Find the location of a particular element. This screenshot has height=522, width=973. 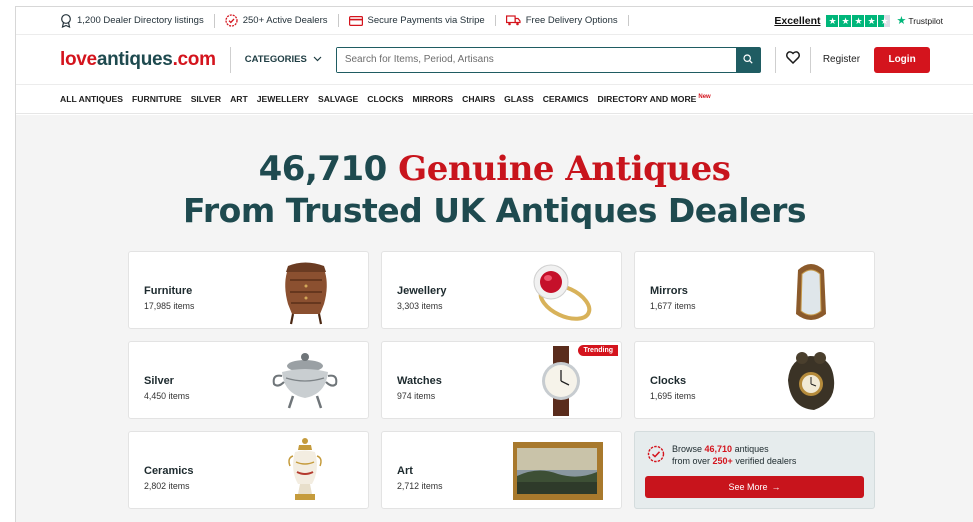

categories-label: CATEGORIES is located at coordinates (275, 59).